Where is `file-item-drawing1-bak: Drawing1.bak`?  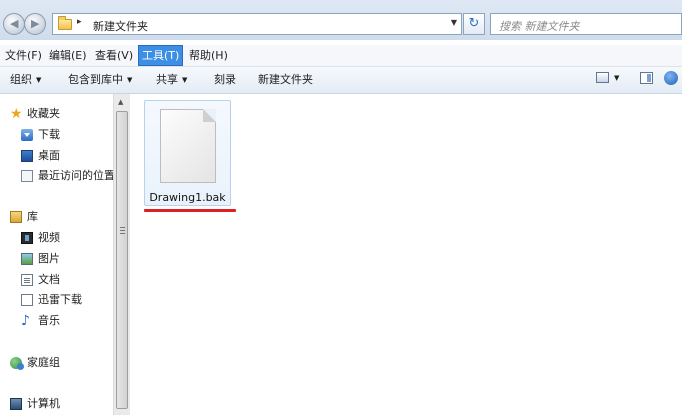 file-item-drawing1-bak: Drawing1.bak is located at coordinates (187, 153).